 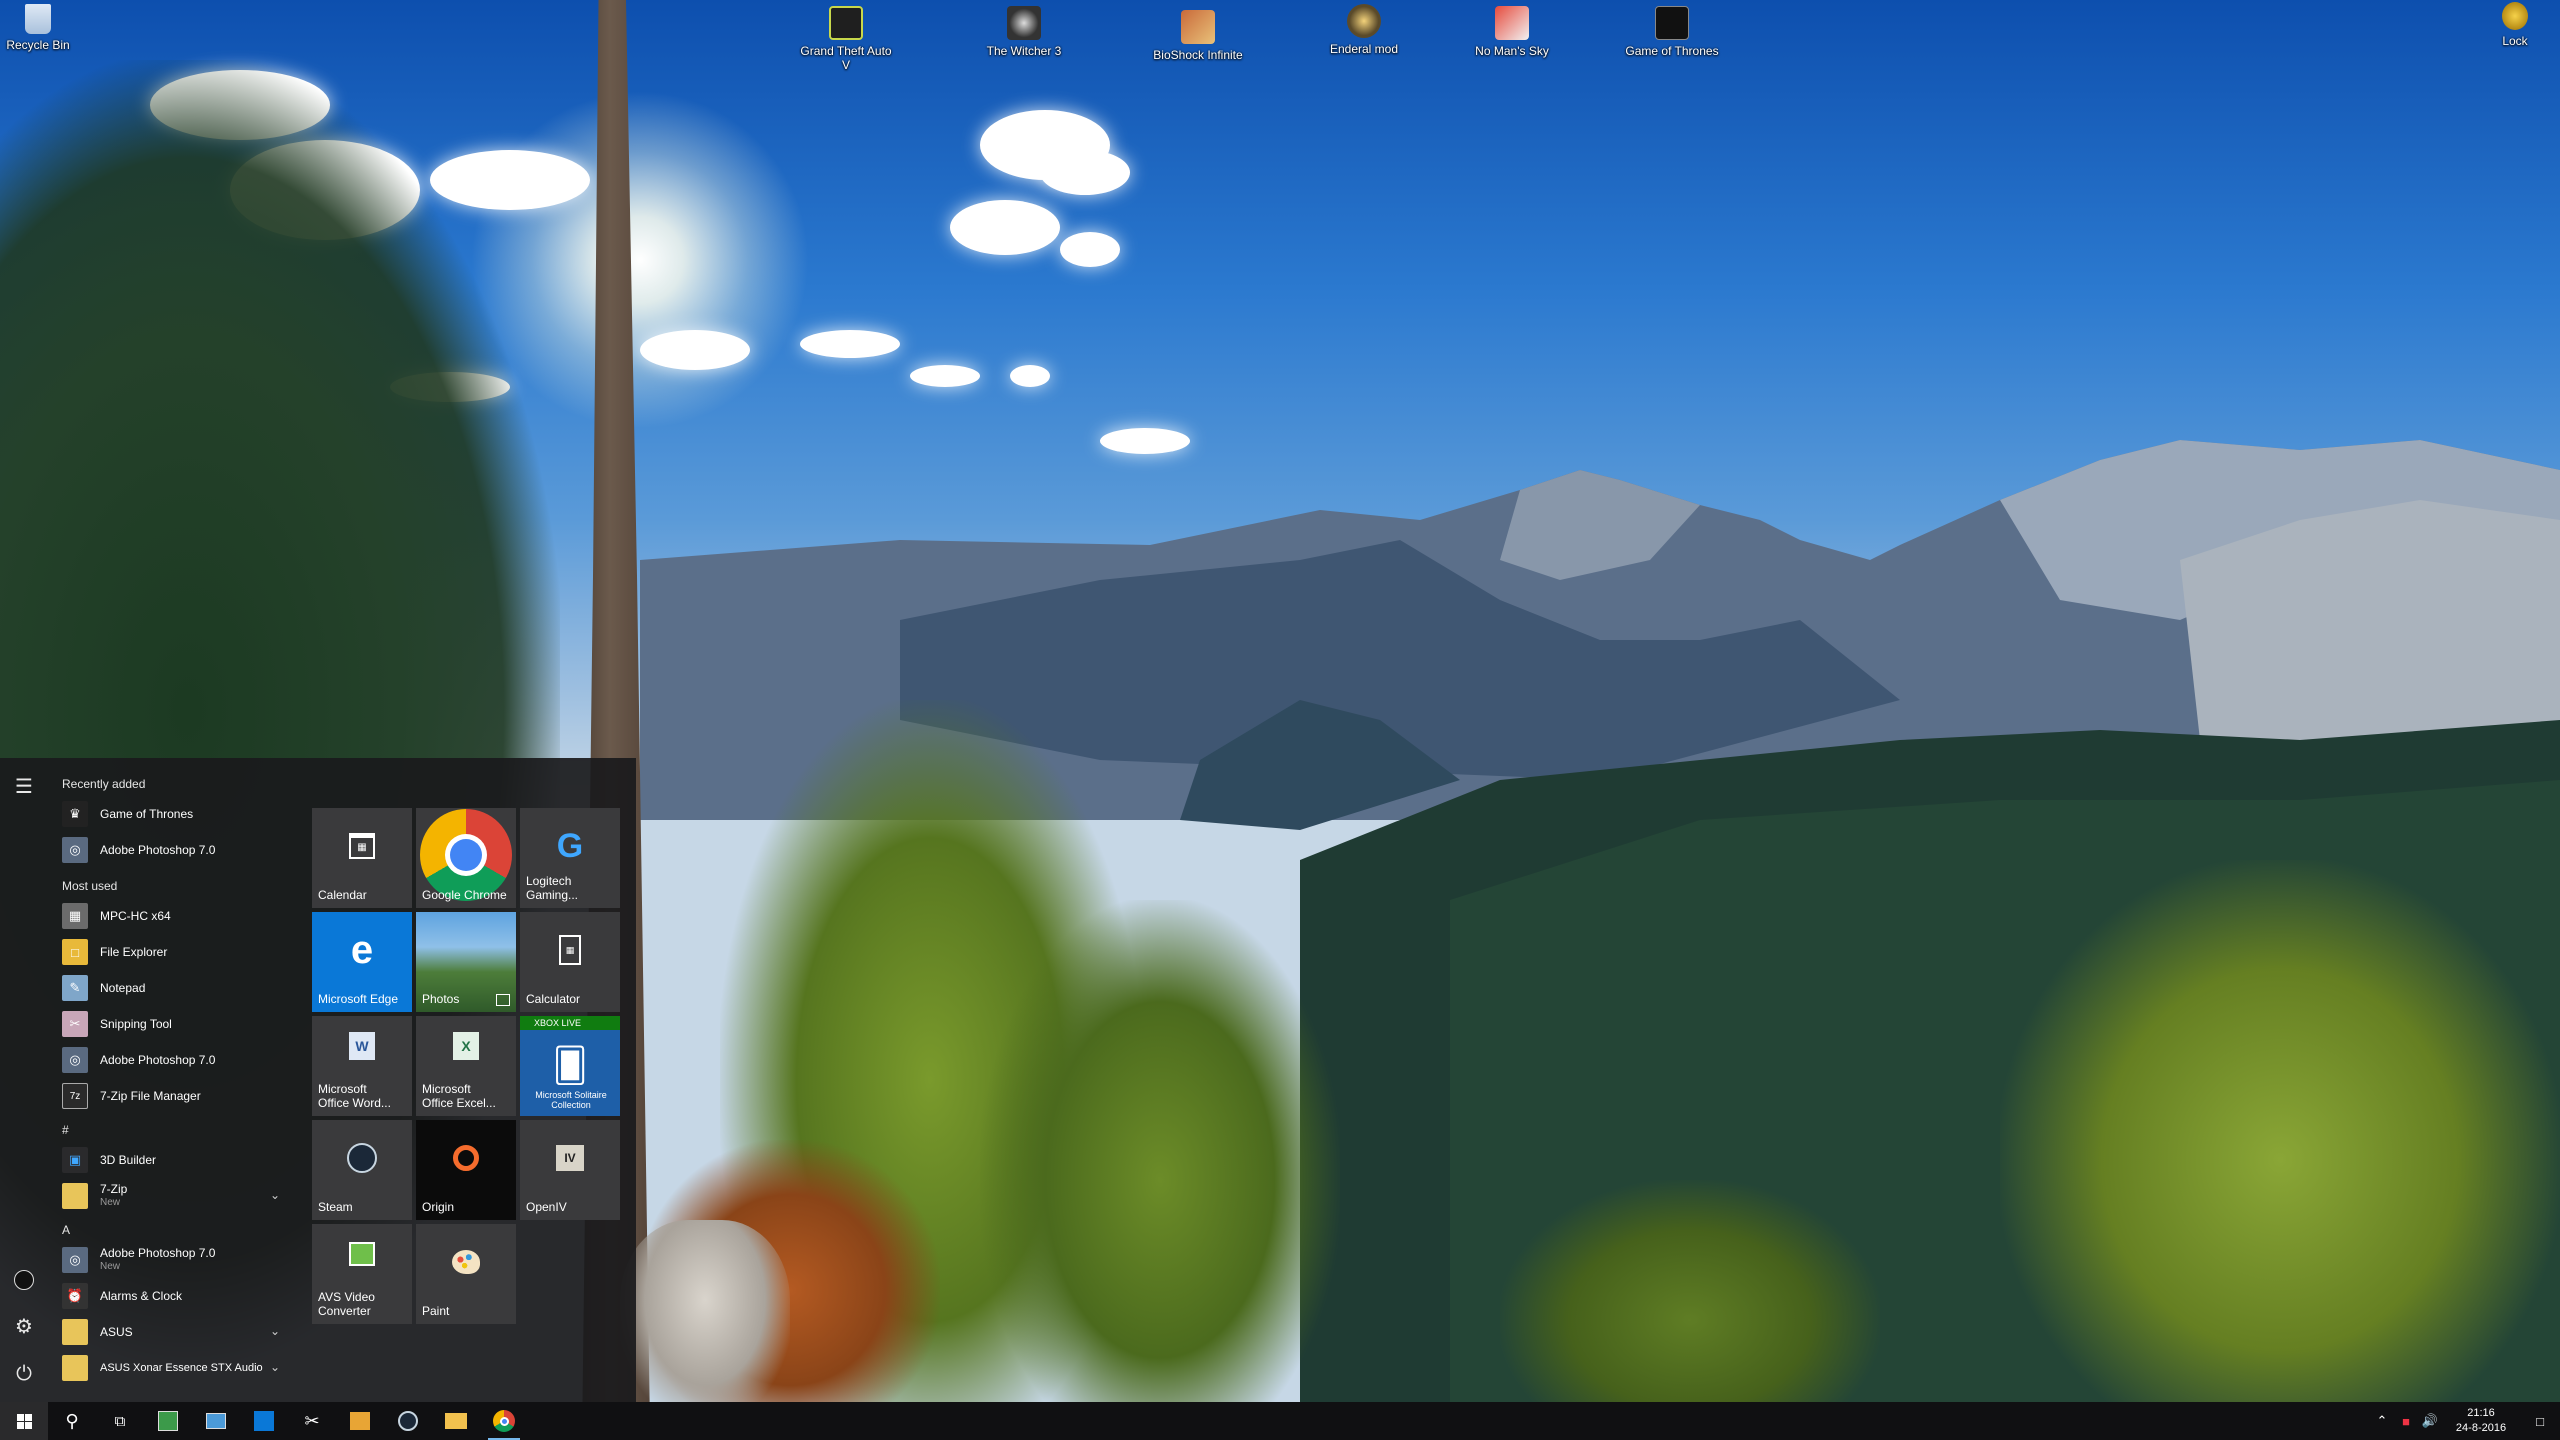 What do you see at coordinates (104, 784) in the screenshot?
I see `section-header-recently-added: Recently added` at bounding box center [104, 784].